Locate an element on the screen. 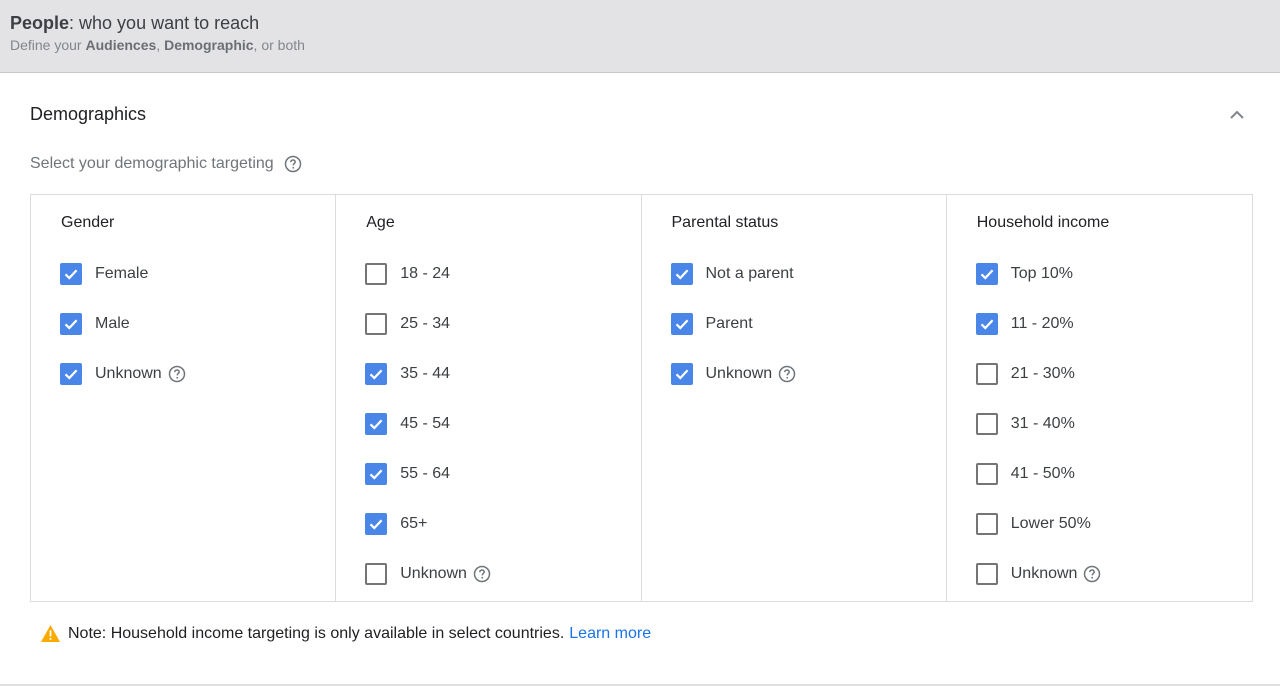  checkbox-option: 25 - 34 is located at coordinates (407, 324).